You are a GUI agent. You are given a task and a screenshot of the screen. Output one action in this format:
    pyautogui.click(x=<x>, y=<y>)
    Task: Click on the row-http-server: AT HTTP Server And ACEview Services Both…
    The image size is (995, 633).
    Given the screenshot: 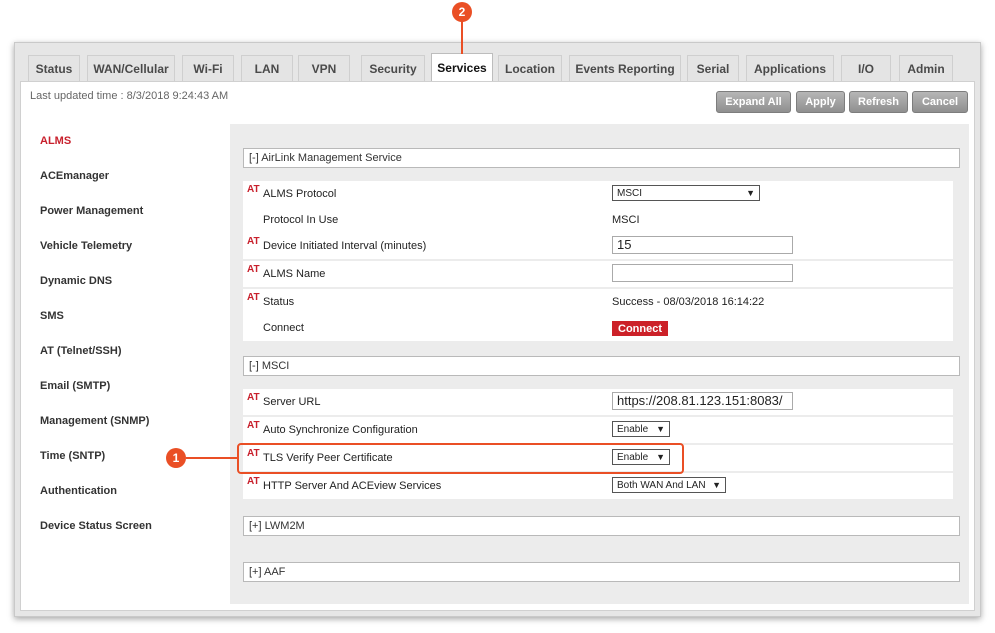 What is the action you would take?
    pyautogui.click(x=598, y=486)
    